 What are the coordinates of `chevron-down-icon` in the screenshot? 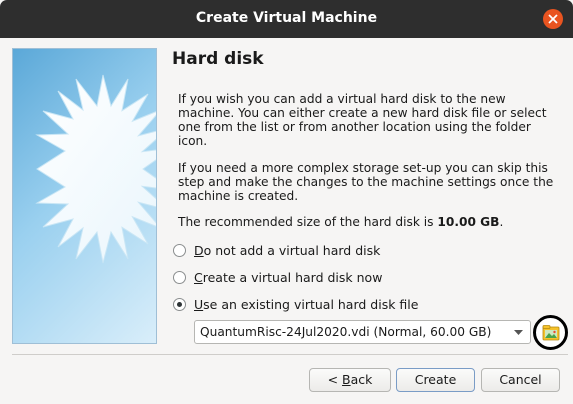 It's located at (518, 332).